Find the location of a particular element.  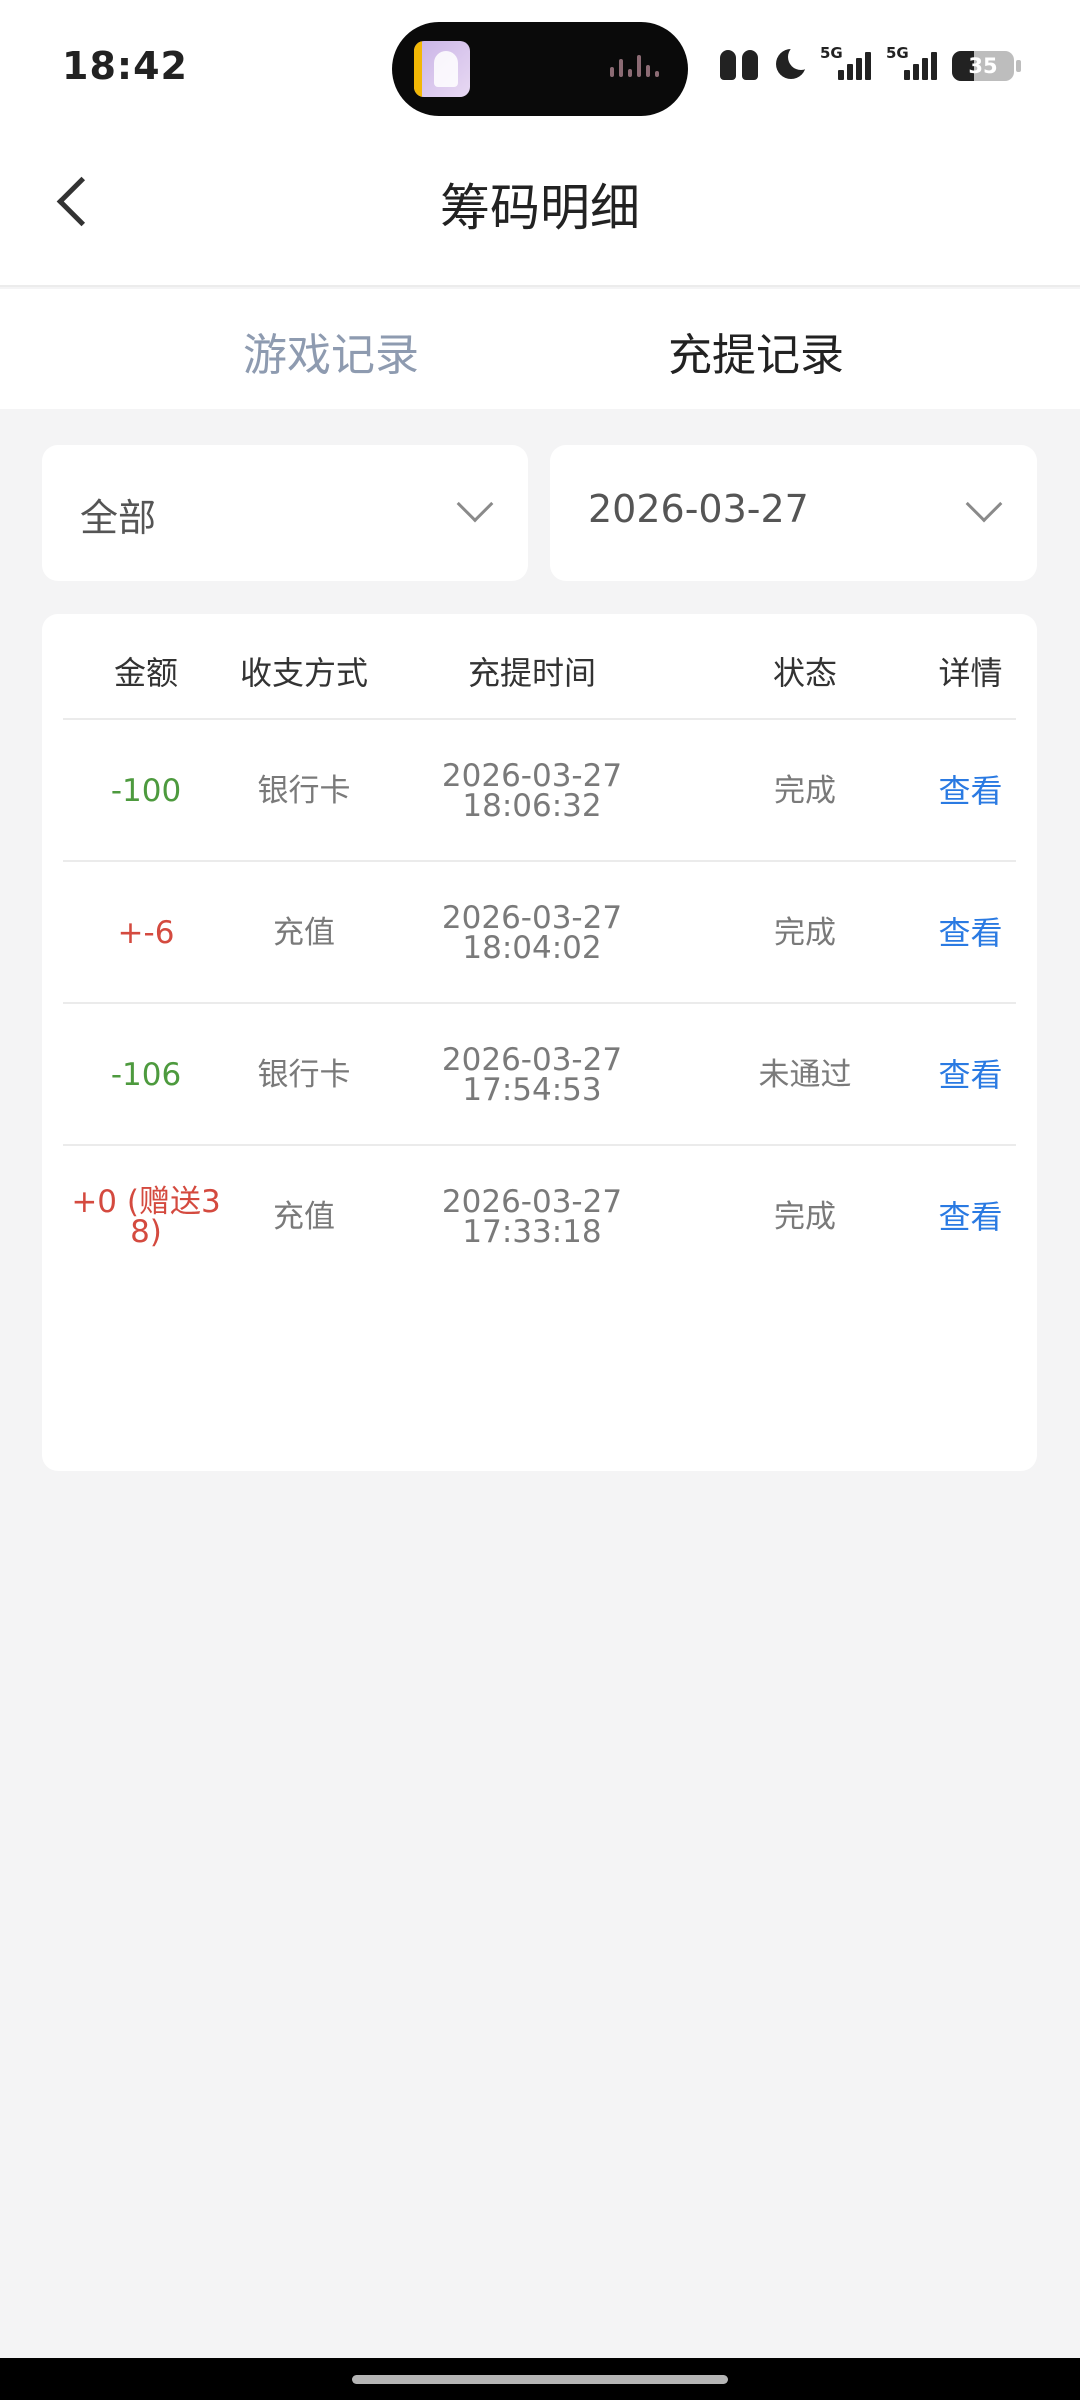

amount-text-line2: 8) is located at coordinates (146, 1232).